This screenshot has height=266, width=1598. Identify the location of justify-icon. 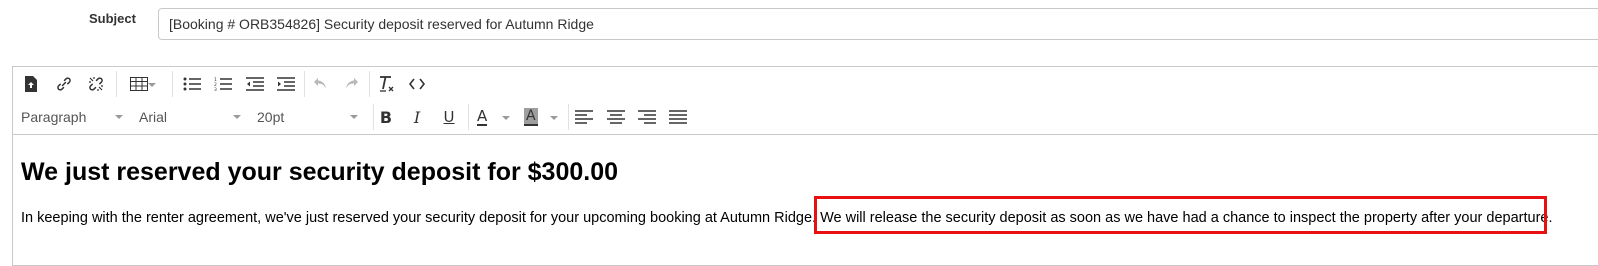
(678, 117).